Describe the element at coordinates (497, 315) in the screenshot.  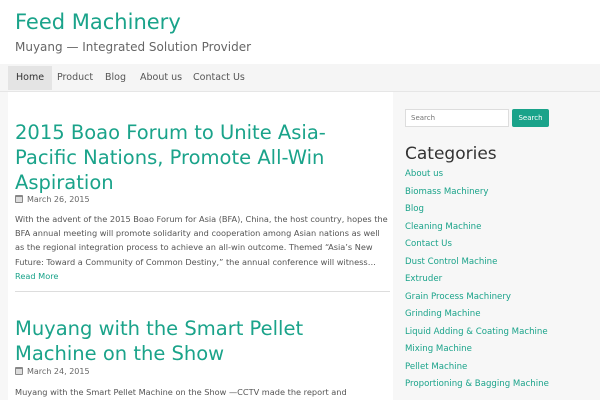
I see `category-link: Grinding Machine` at that location.